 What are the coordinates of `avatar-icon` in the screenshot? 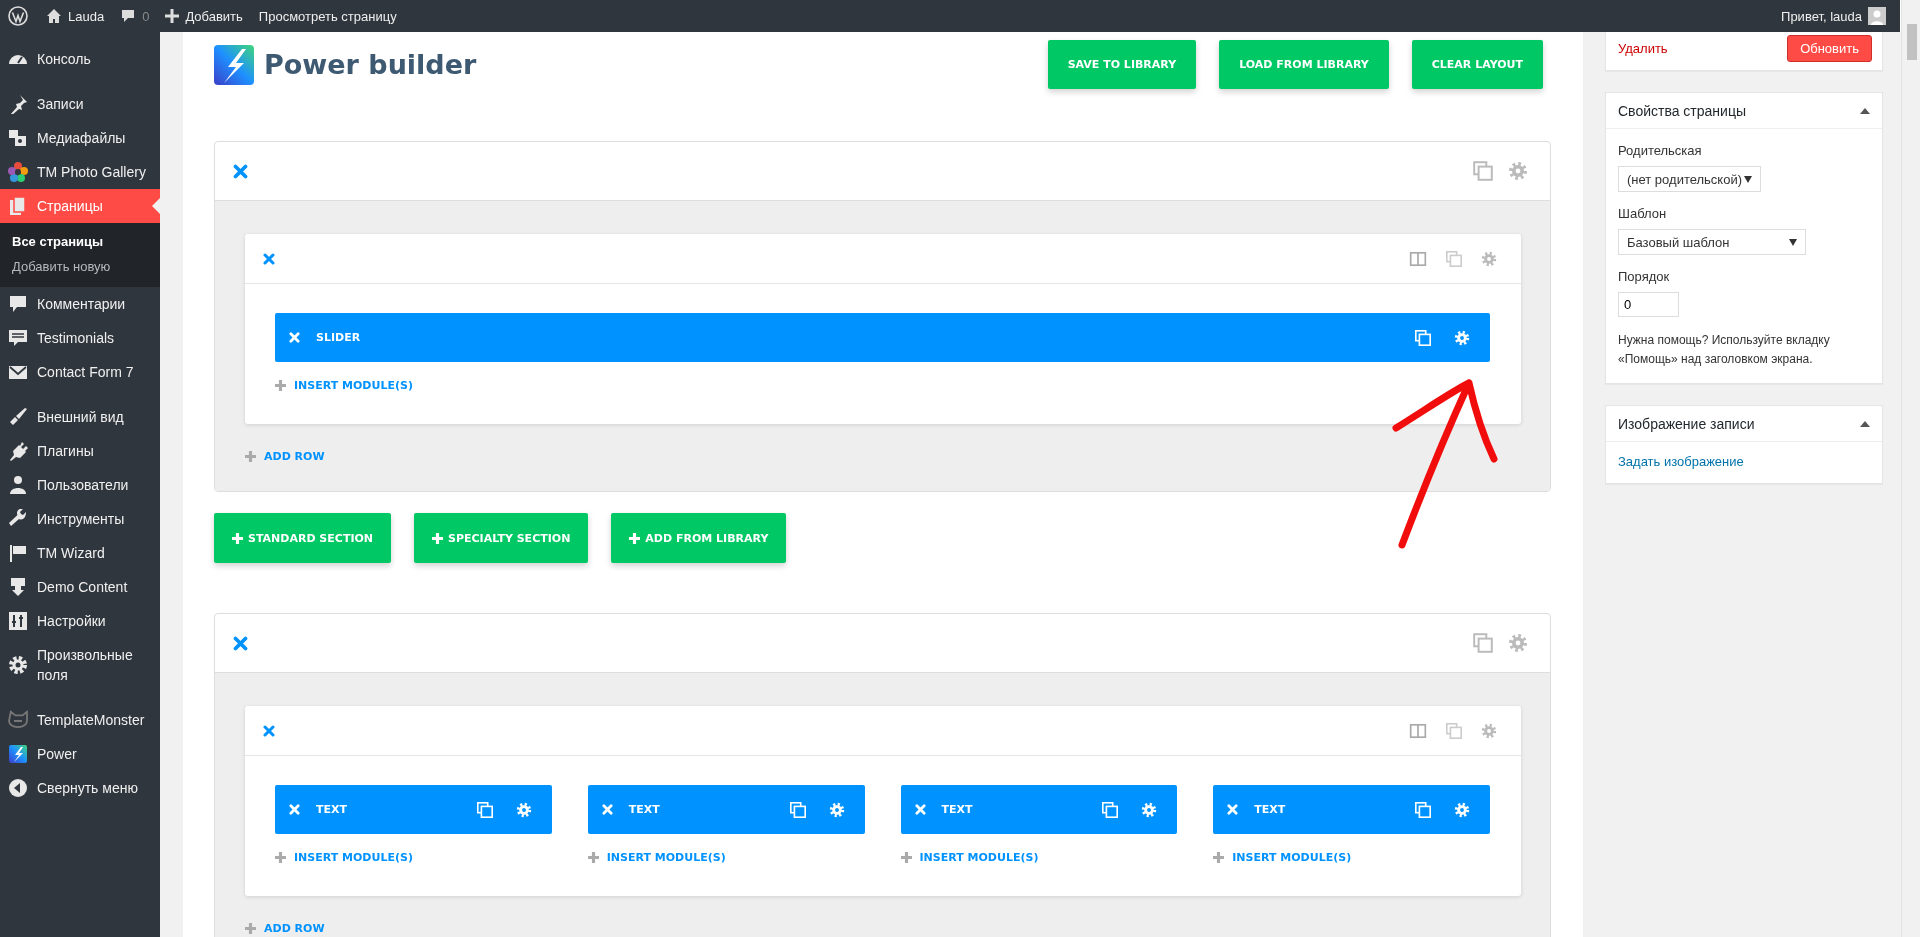 It's located at (1877, 16).